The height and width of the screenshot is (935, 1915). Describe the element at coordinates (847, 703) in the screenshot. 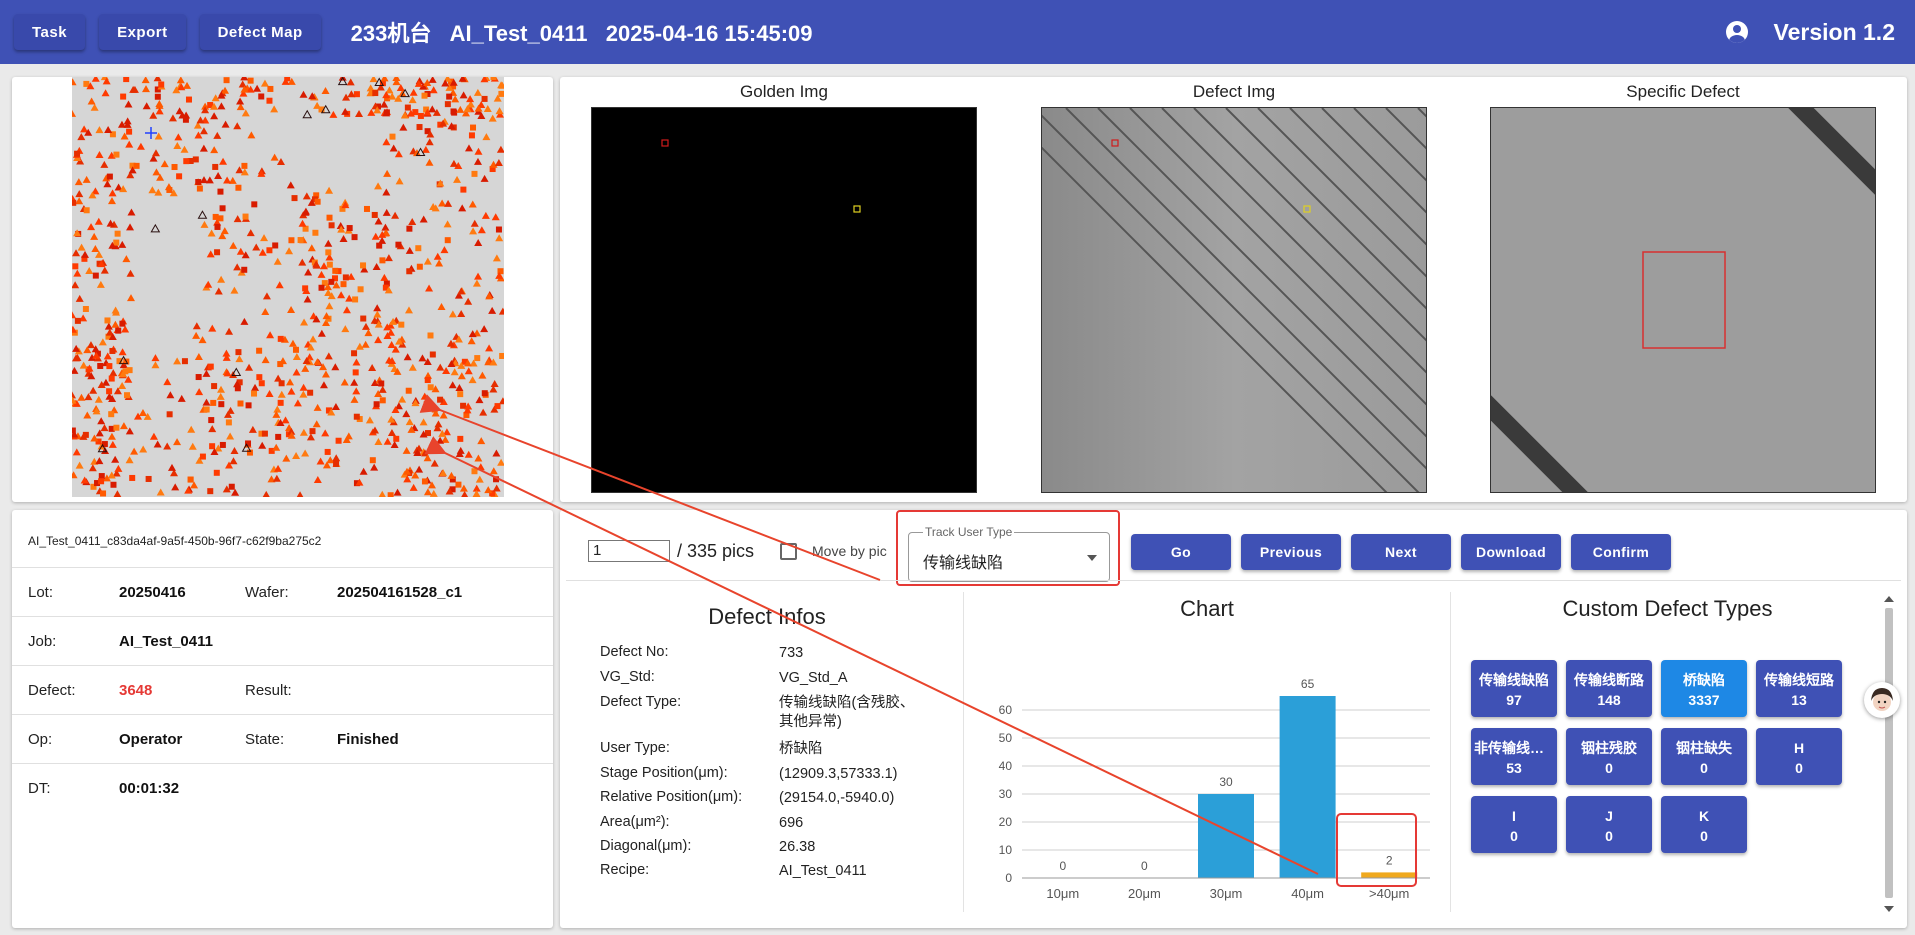

I see `defect-info-value: 传输线缺陷(含残胶、` at that location.